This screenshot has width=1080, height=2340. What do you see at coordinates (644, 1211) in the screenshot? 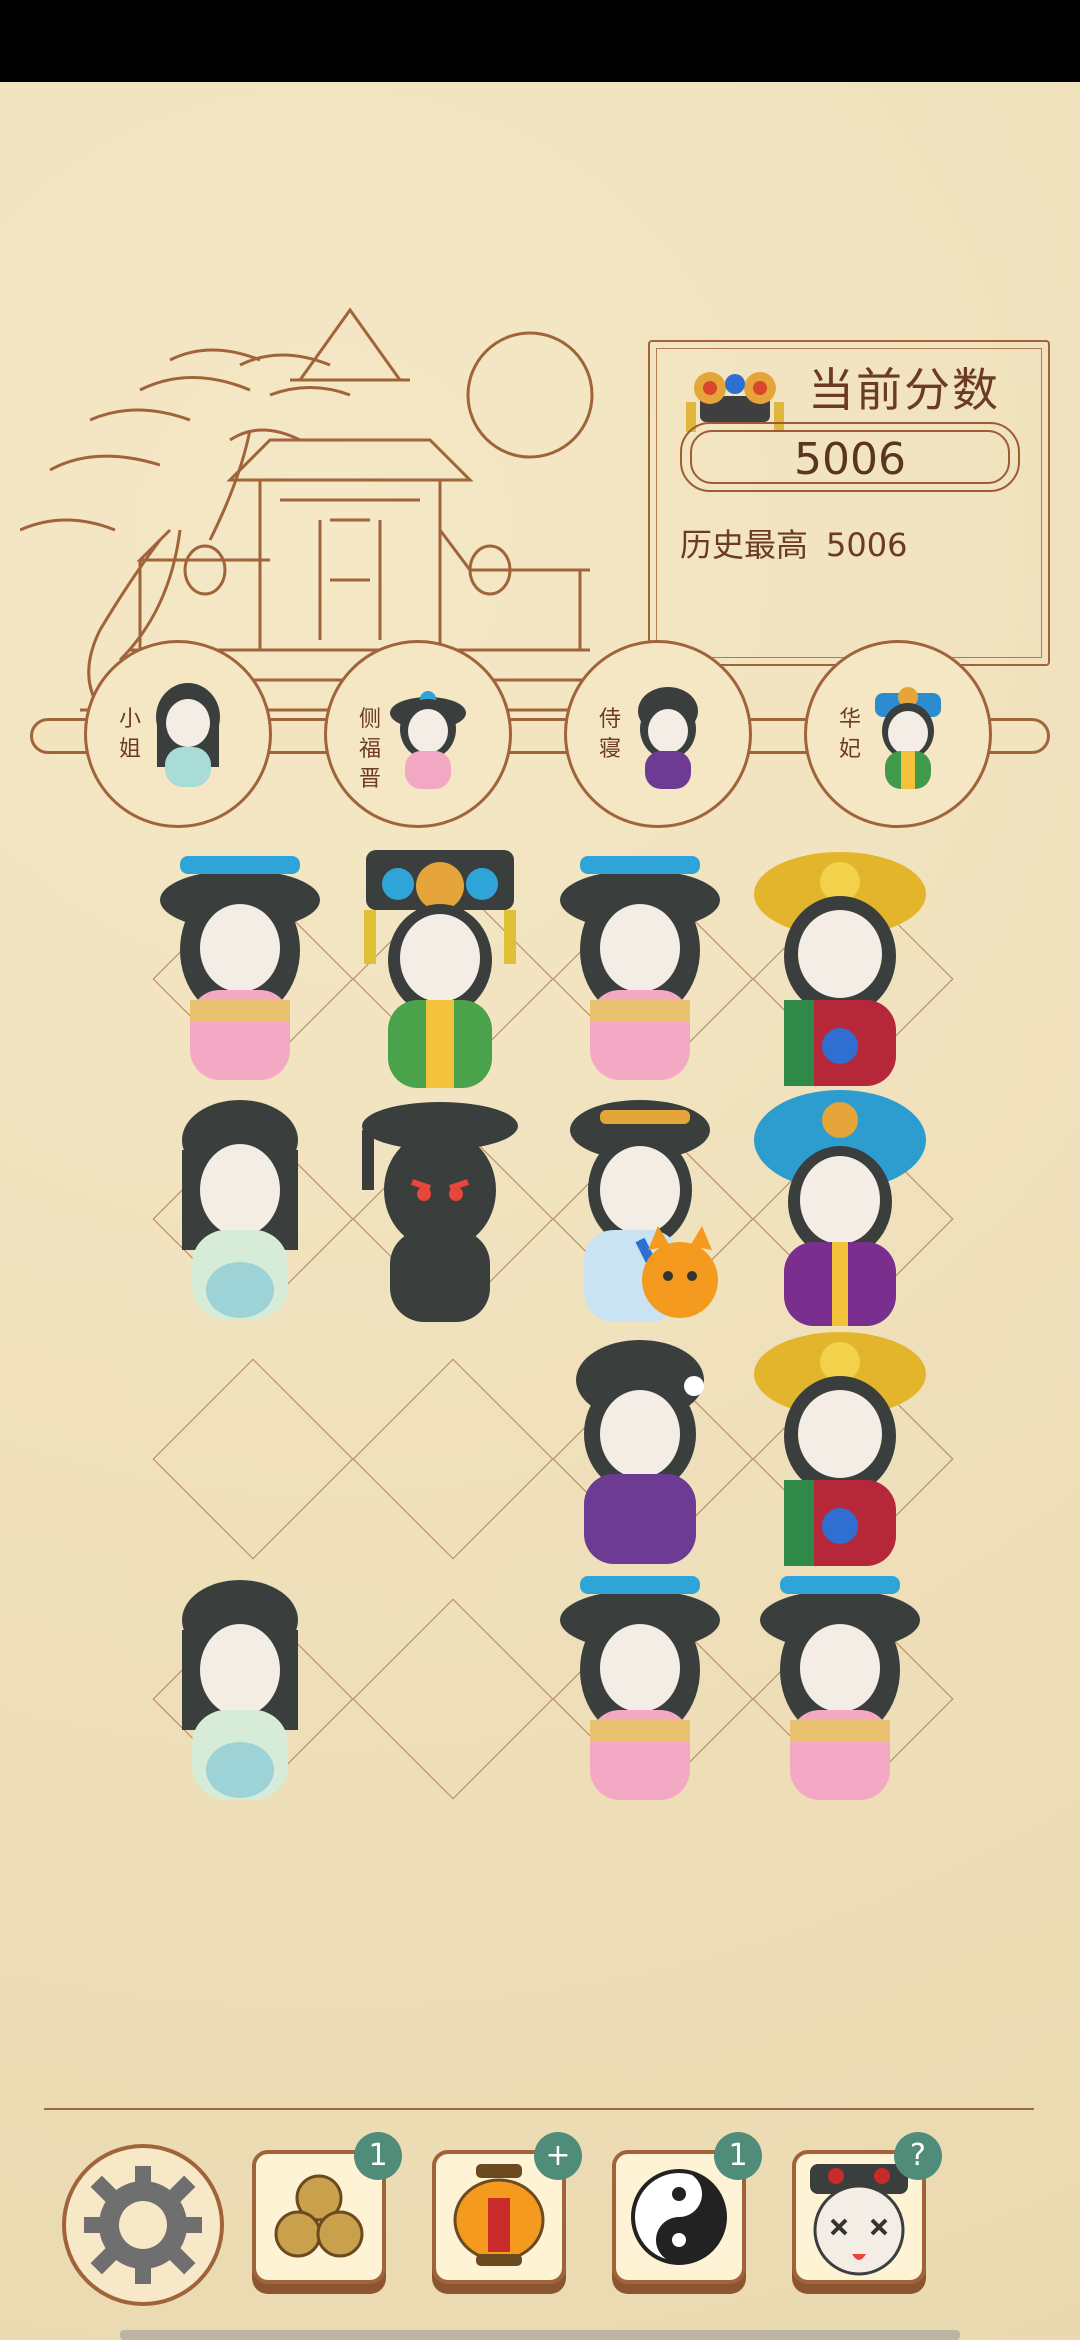
I see `blue-cat-lady-doll` at bounding box center [644, 1211].